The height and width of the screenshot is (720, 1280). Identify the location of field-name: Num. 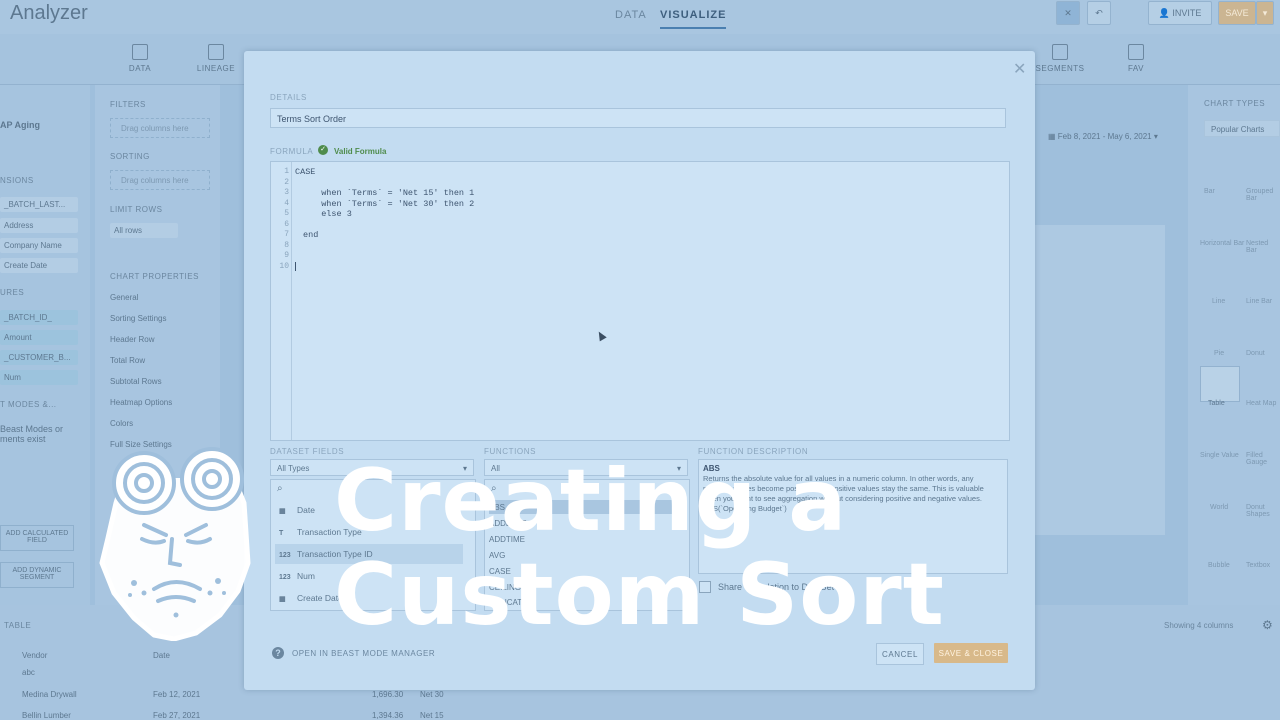
(306, 576).